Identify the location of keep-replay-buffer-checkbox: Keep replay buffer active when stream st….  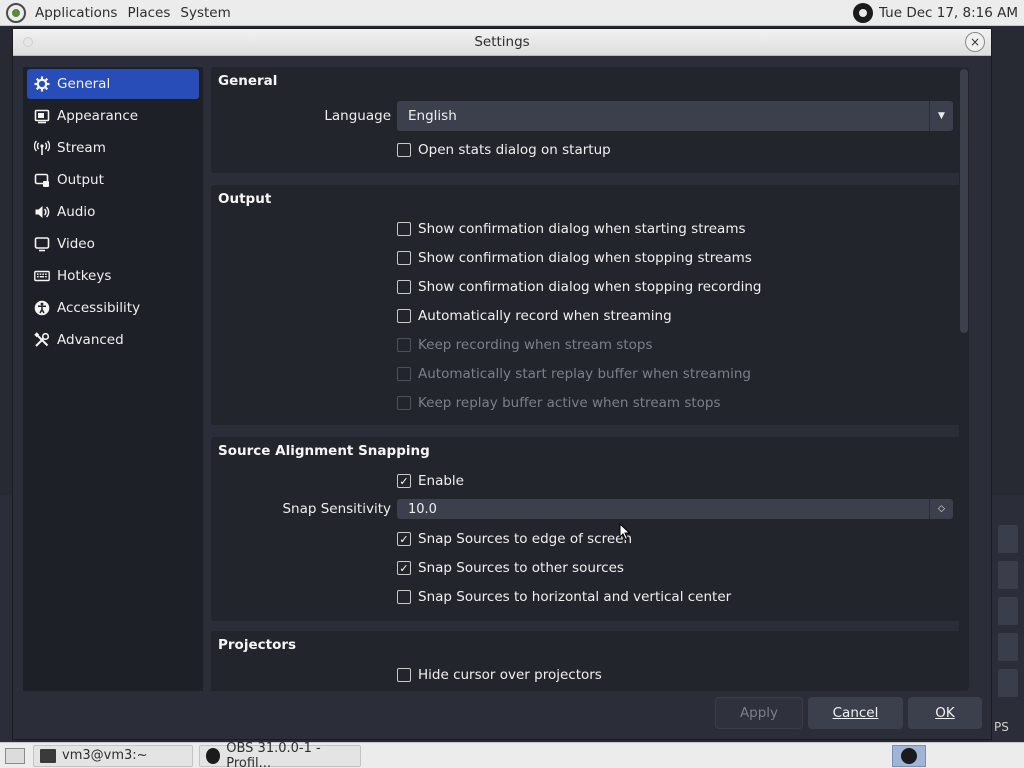
(559, 403).